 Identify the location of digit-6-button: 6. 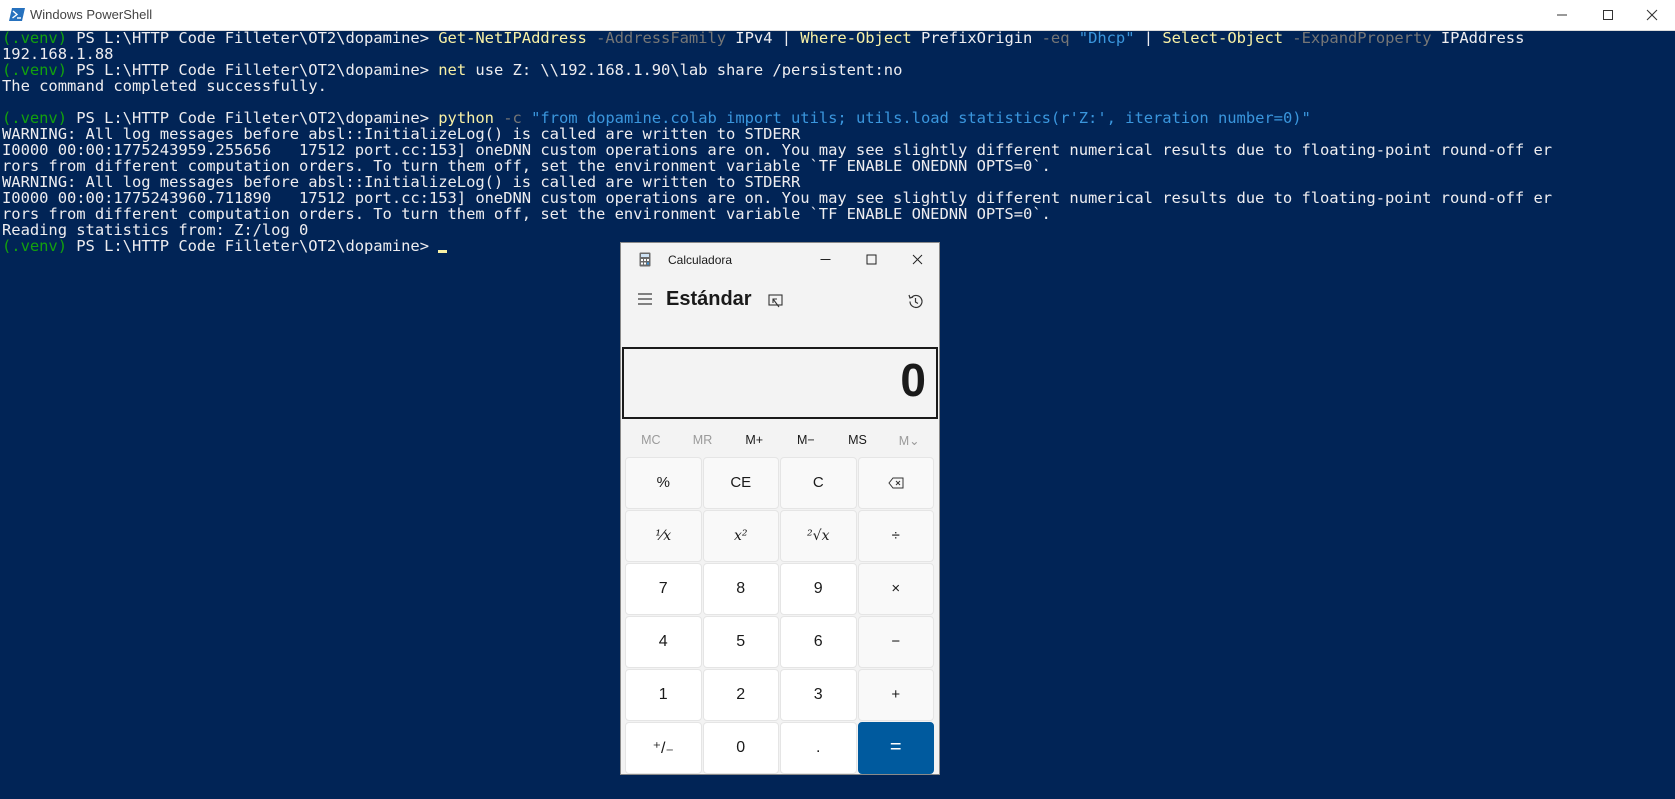
(818, 642).